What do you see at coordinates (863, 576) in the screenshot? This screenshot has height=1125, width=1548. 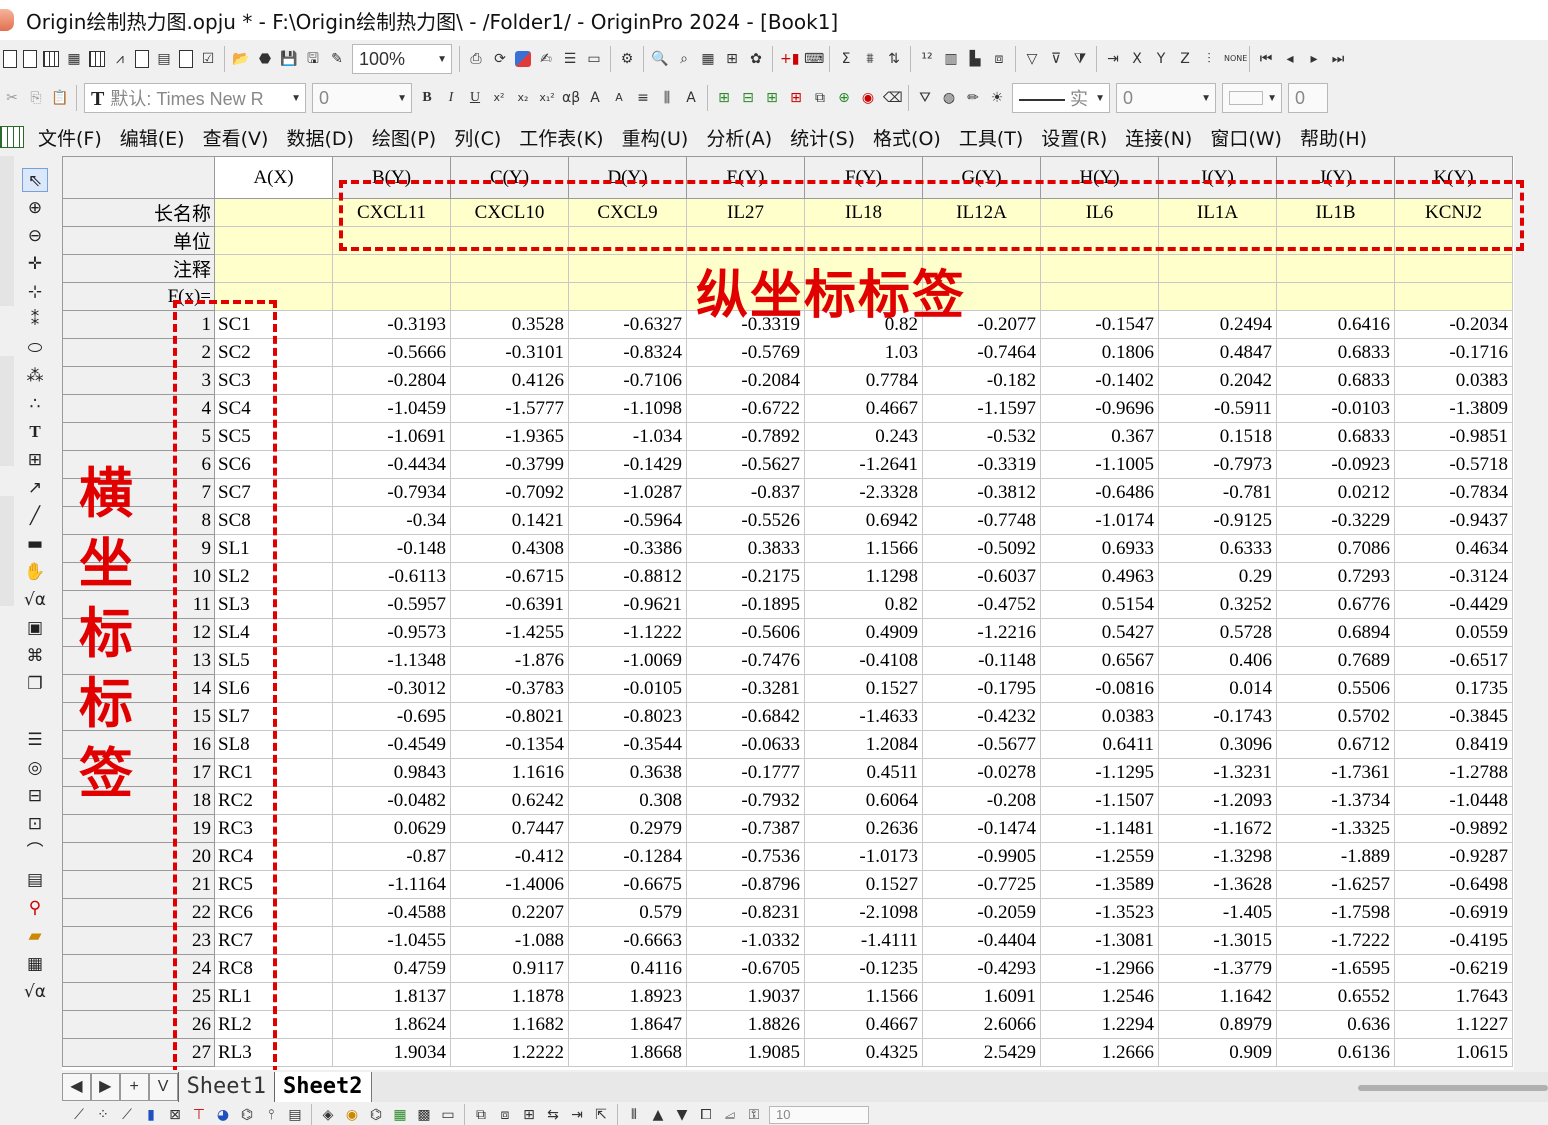 I see `data-cell: 1.1298` at bounding box center [863, 576].